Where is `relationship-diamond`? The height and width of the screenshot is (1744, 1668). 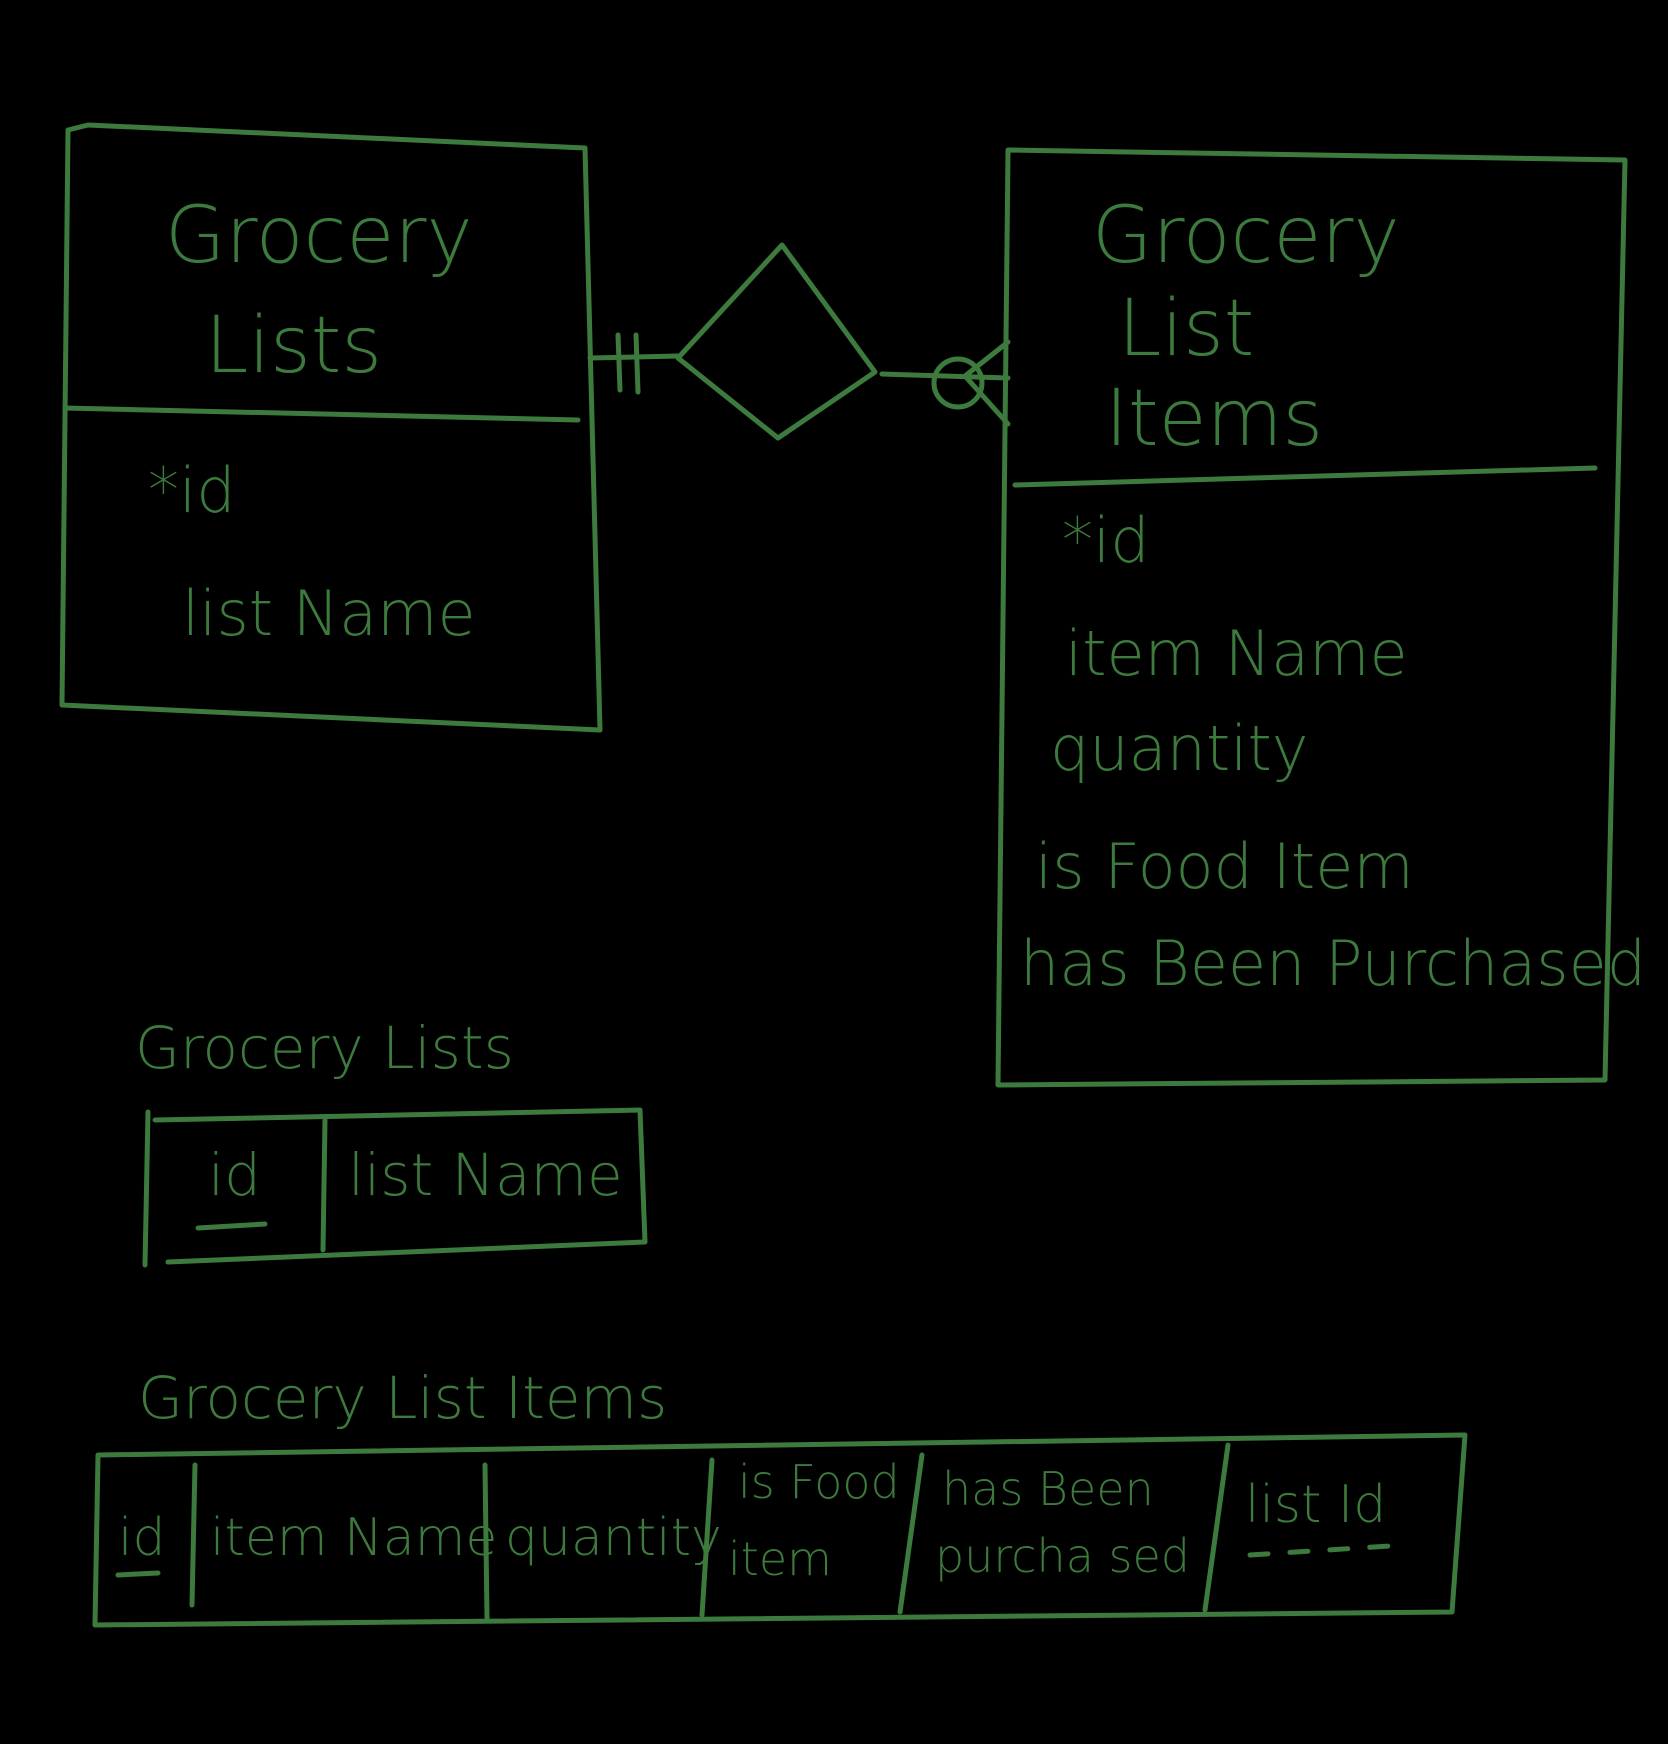 relationship-diamond is located at coordinates (776, 341).